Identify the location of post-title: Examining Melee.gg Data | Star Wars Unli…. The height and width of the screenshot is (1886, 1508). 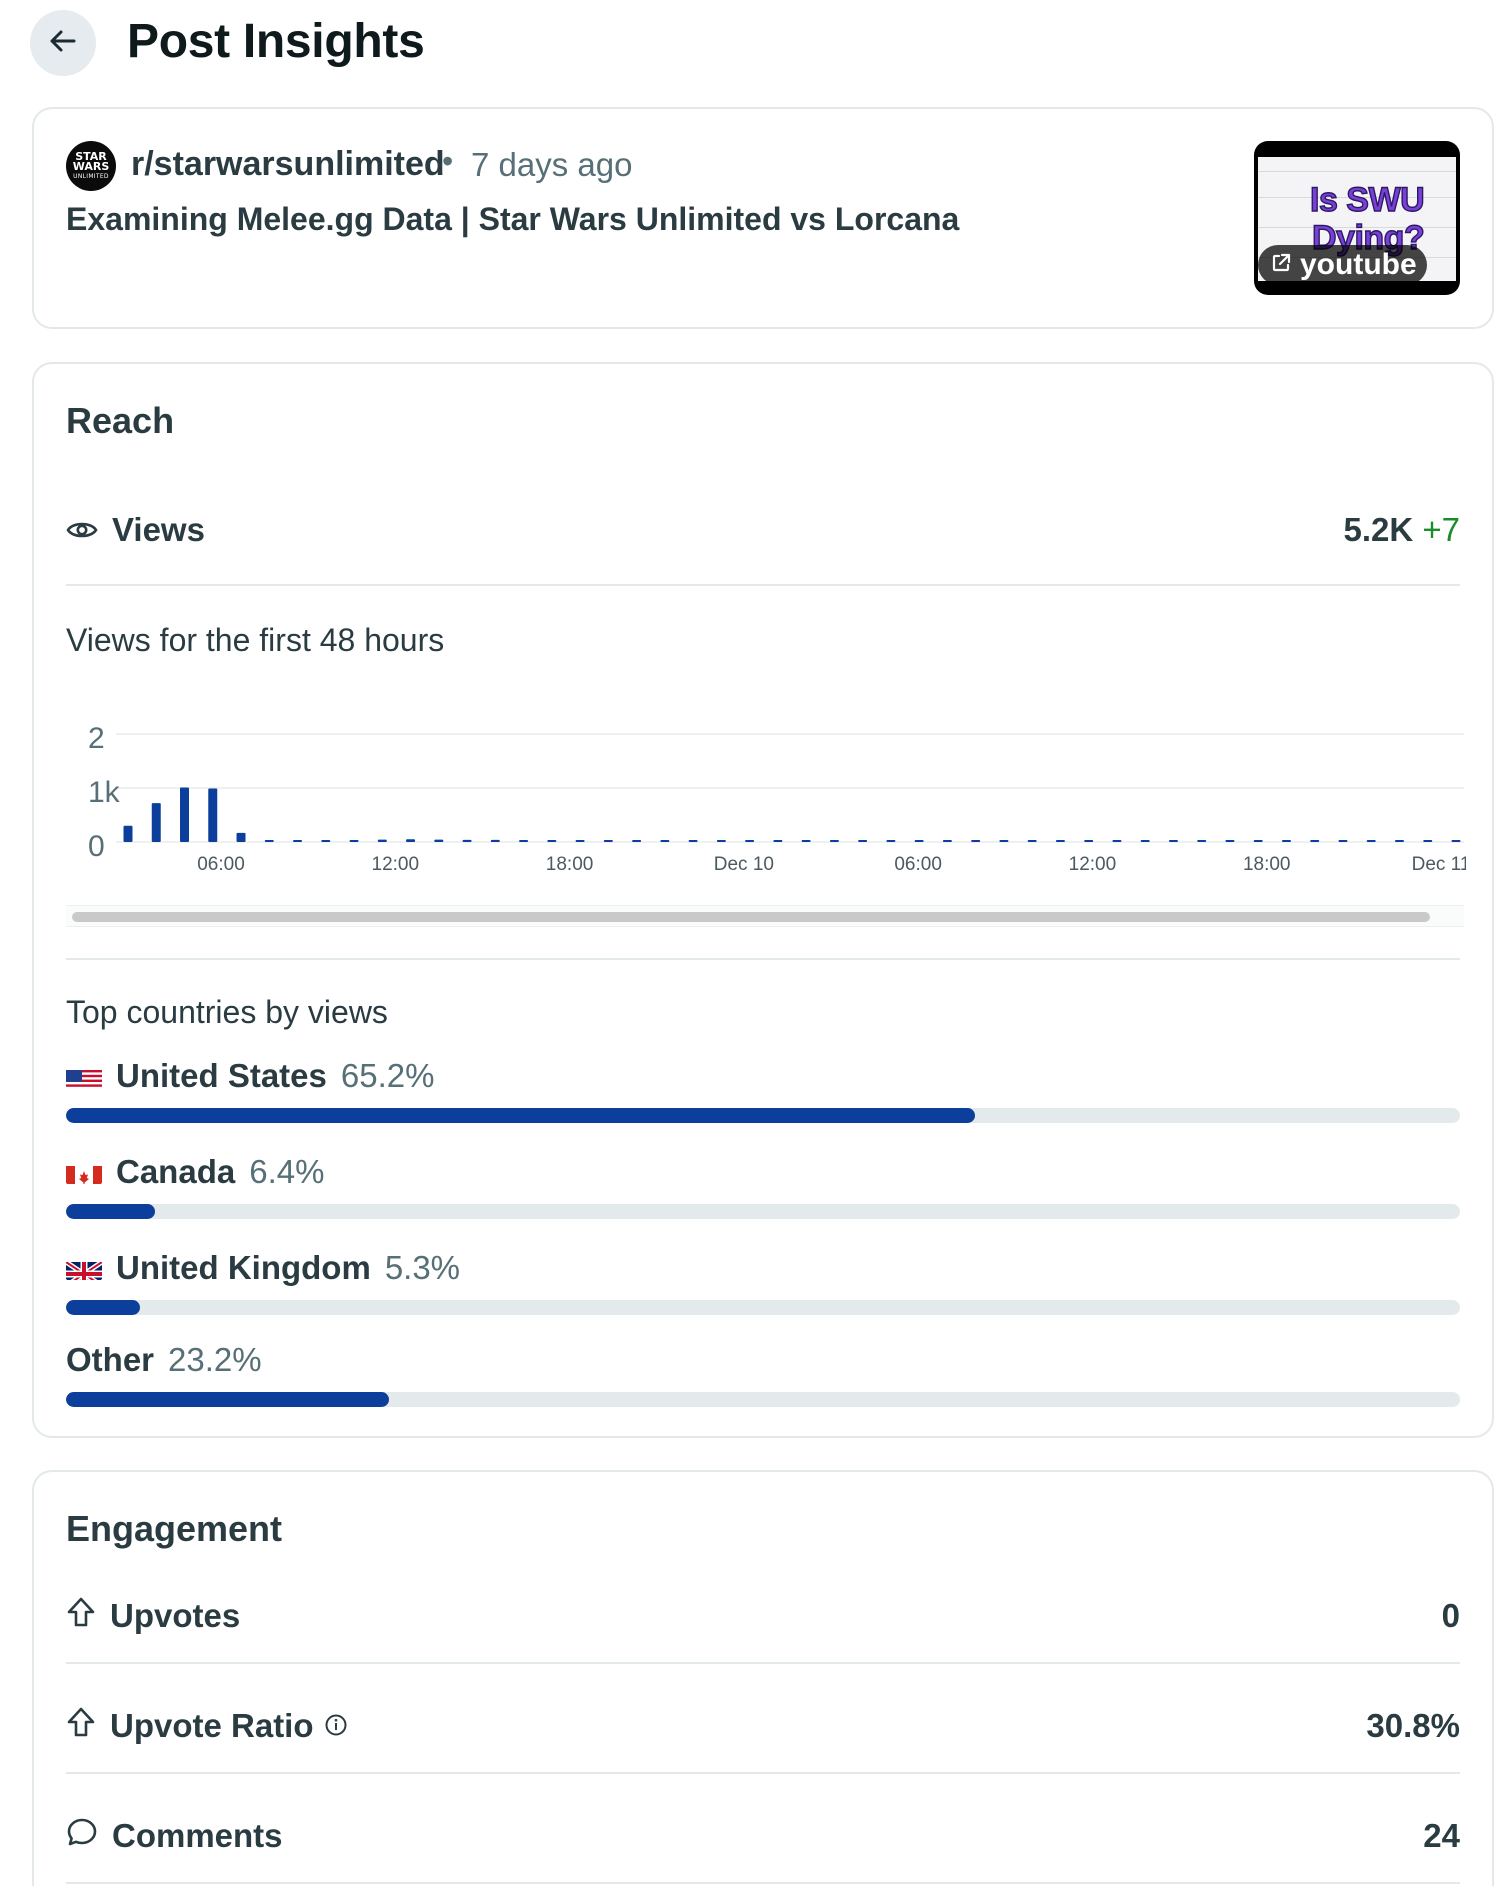
(512, 219).